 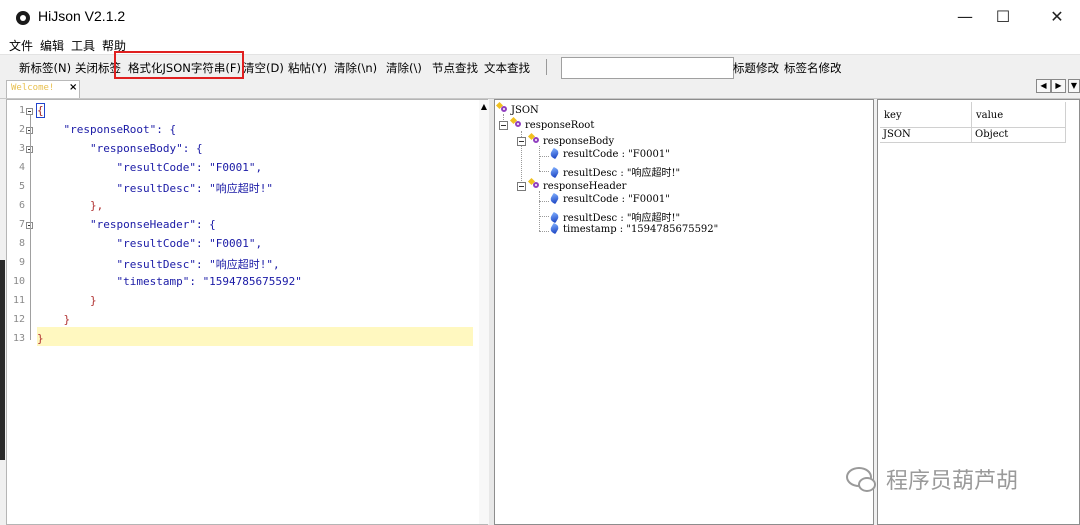 What do you see at coordinates (1058, 86) in the screenshot?
I see `tab-next-icon: ▶` at bounding box center [1058, 86].